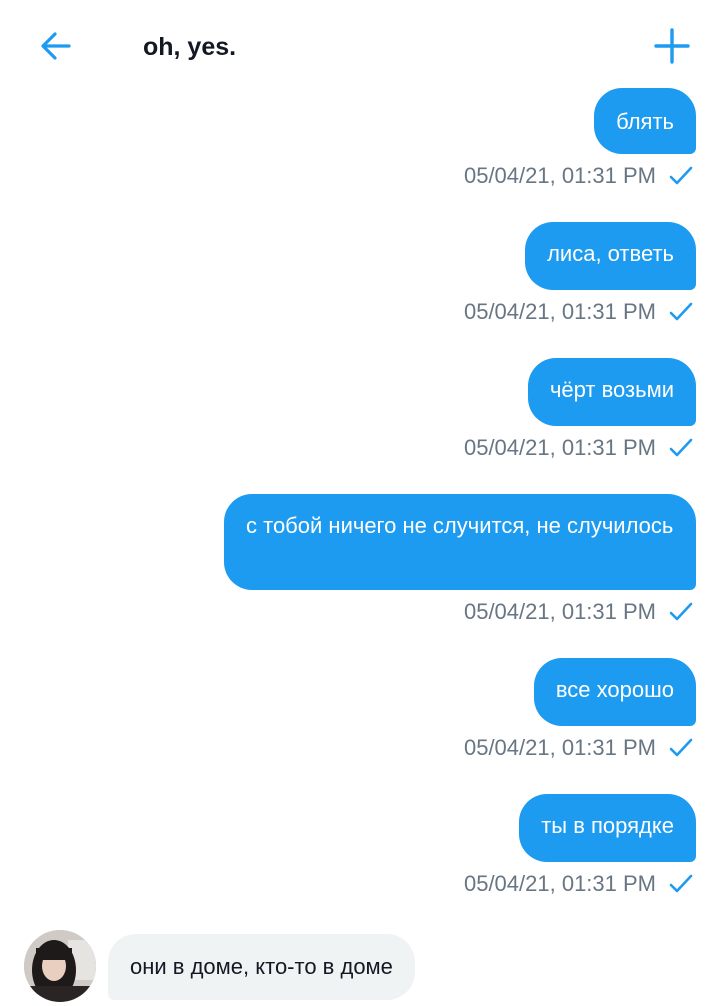 This screenshot has width=720, height=1006. I want to click on conversation-title: oh, yes., so click(190, 47).